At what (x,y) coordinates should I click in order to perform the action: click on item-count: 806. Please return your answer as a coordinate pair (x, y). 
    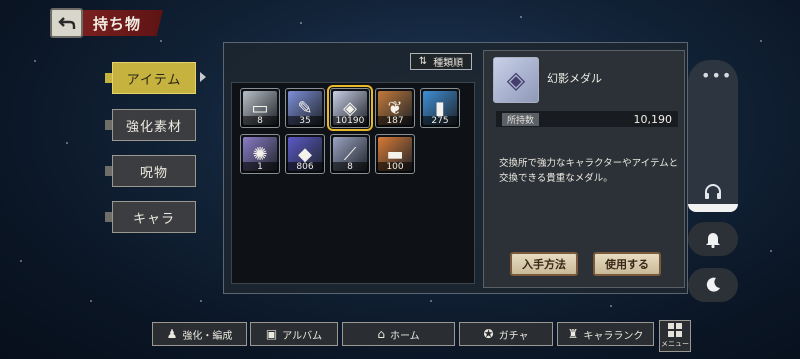
    Looking at the image, I should click on (305, 167).